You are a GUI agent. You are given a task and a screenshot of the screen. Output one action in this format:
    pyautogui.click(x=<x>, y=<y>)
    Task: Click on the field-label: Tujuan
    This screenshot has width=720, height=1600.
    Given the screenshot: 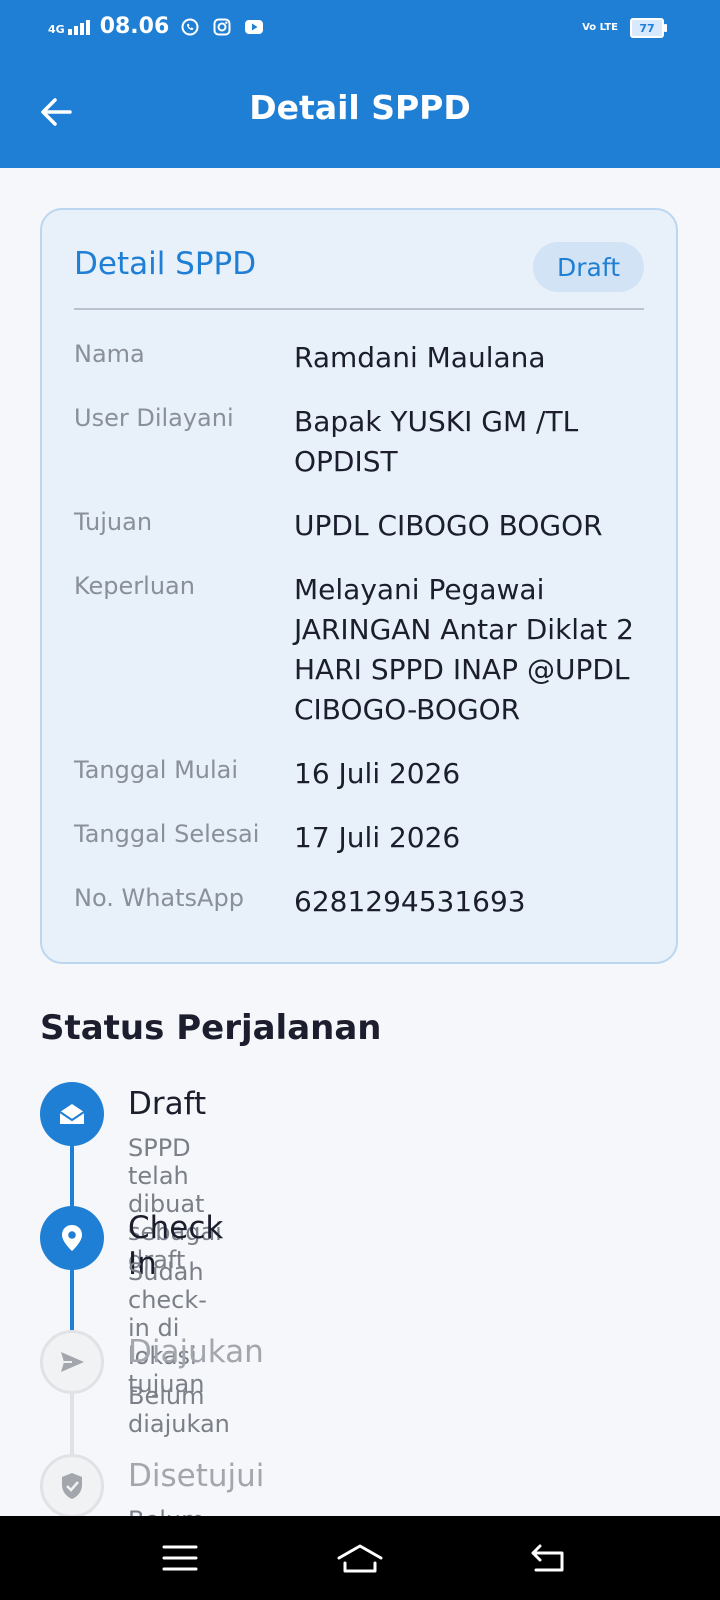 What is the action you would take?
    pyautogui.click(x=113, y=522)
    